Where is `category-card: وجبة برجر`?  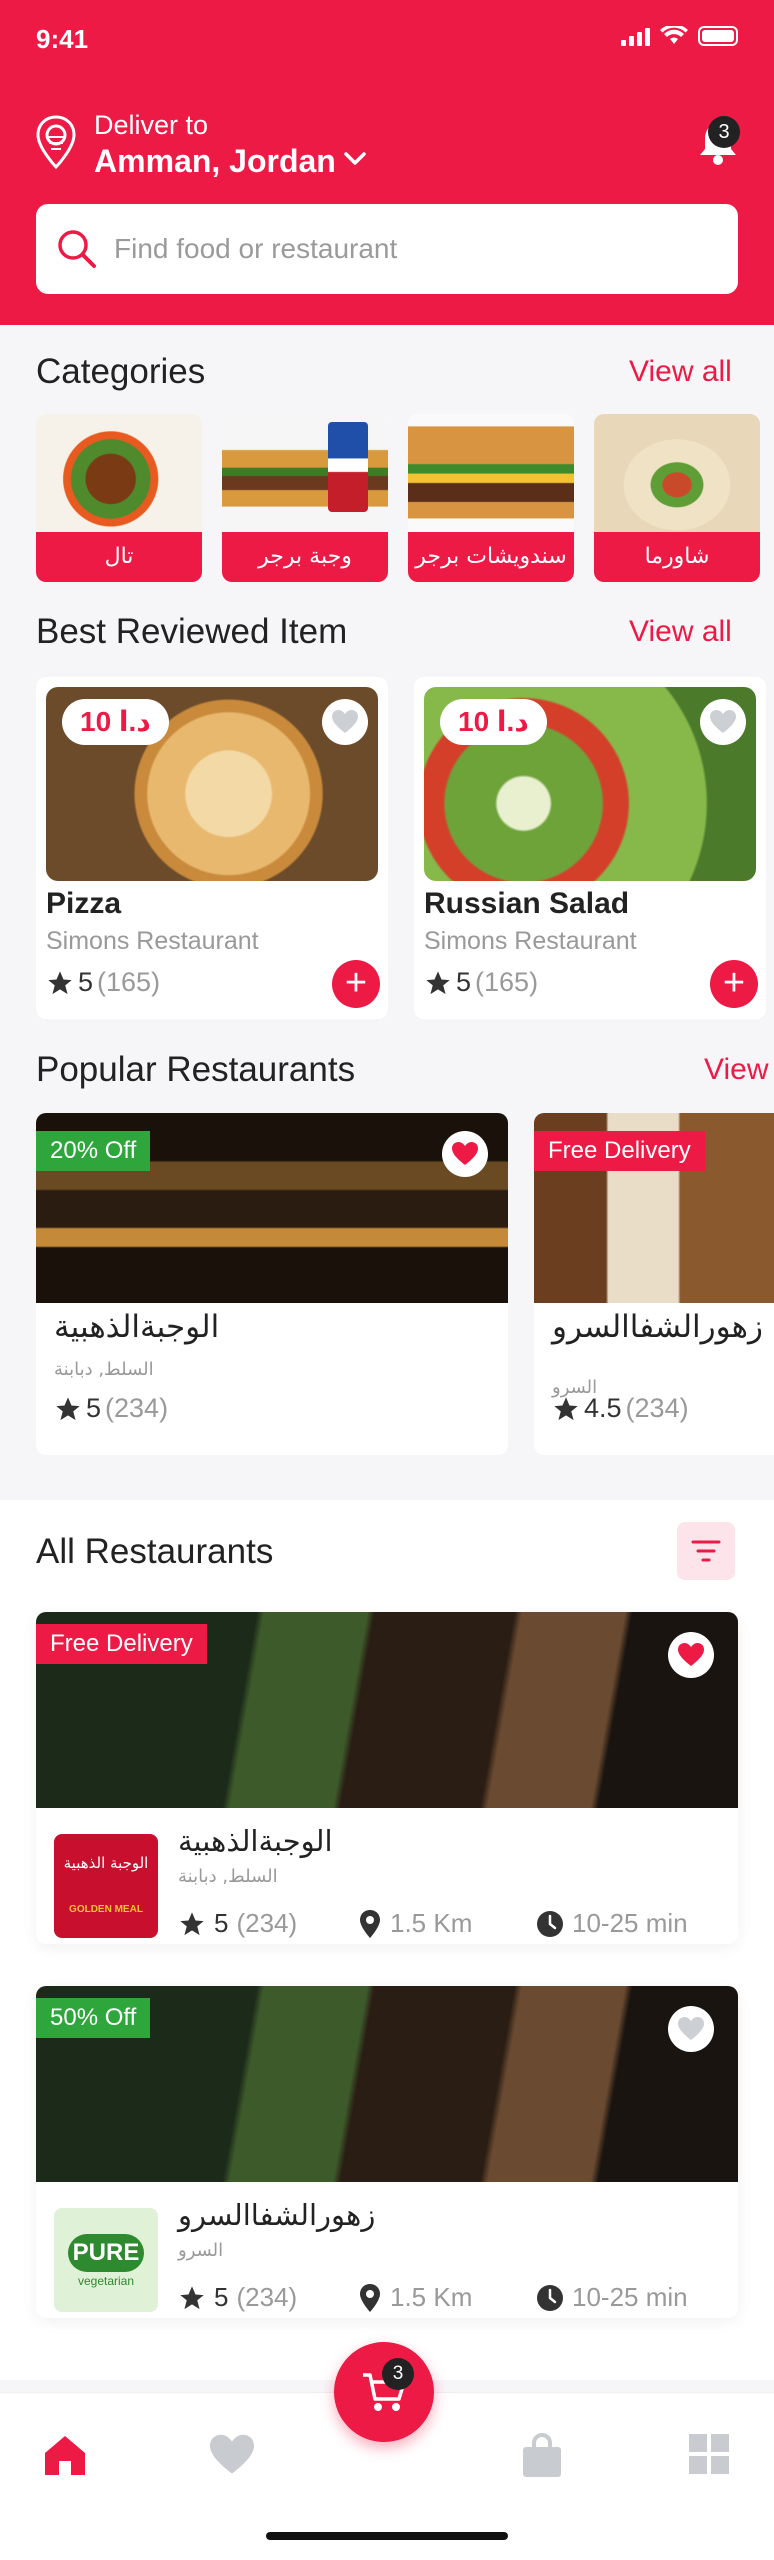 category-card: وجبة برجر is located at coordinates (305, 498).